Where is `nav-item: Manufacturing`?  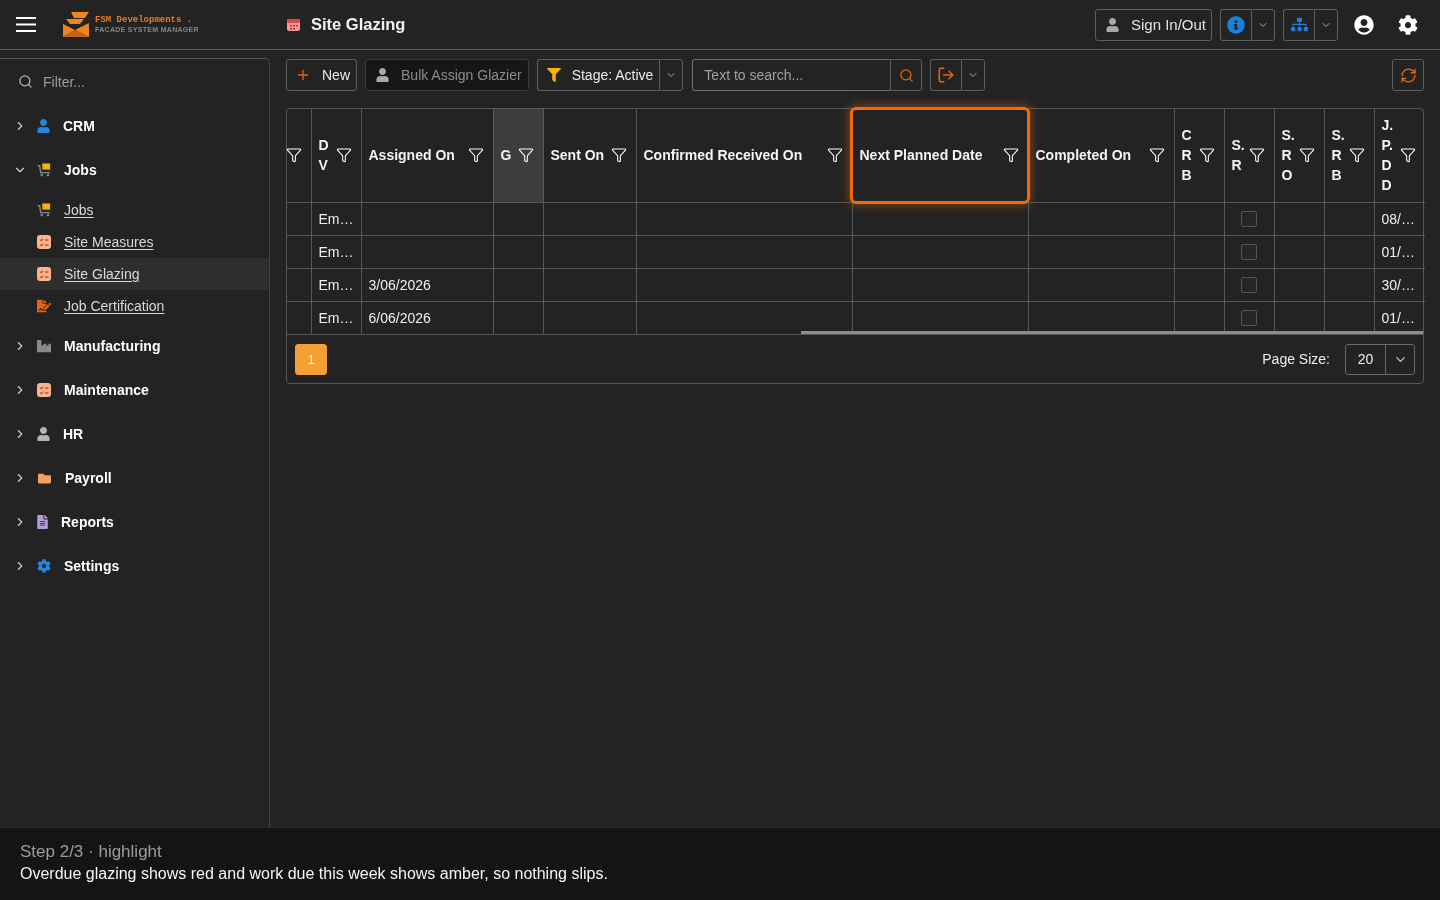
nav-item: Manufacturing is located at coordinates (99, 346).